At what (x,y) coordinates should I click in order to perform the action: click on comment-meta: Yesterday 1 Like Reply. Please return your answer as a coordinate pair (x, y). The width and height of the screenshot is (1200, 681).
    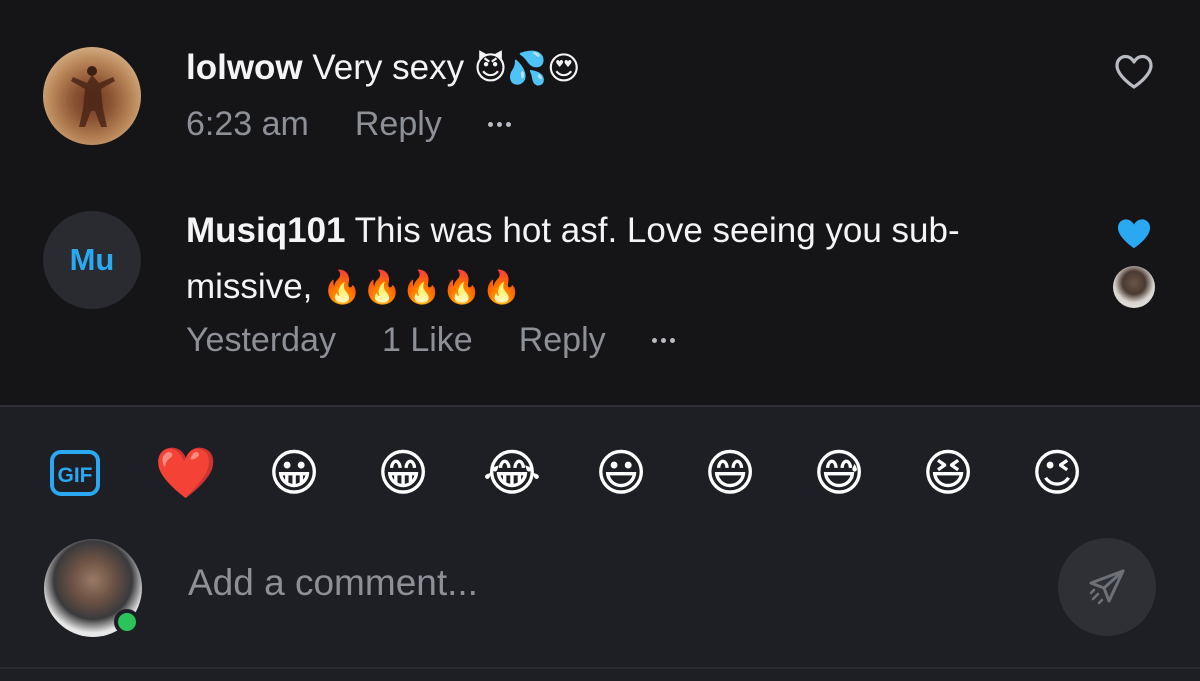
    Looking at the image, I should click on (453, 340).